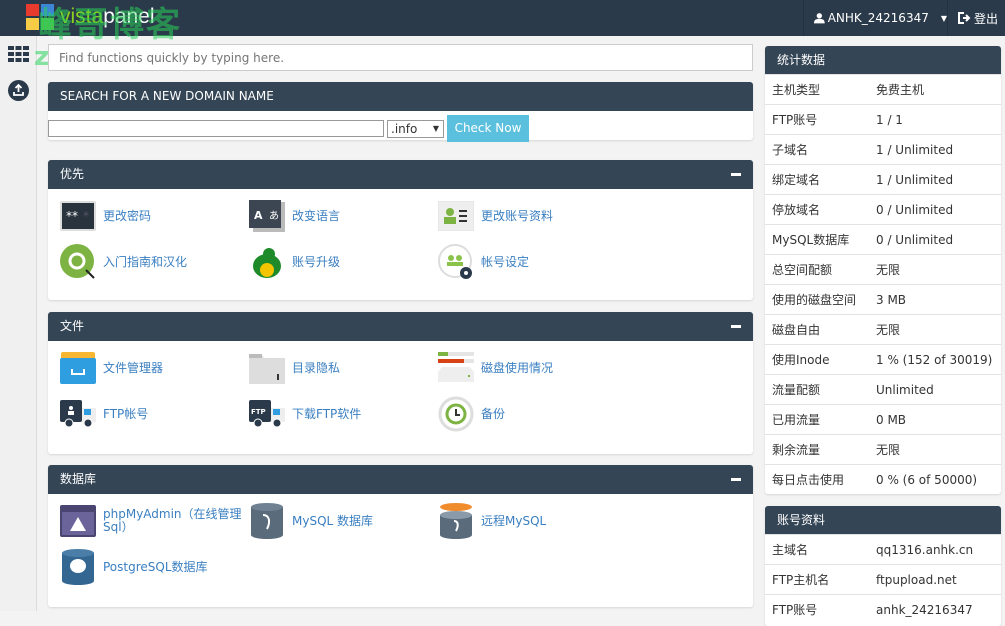 This screenshot has height=626, width=1005. Describe the element at coordinates (127, 215) in the screenshot. I see `item-label: 更改密码` at that location.